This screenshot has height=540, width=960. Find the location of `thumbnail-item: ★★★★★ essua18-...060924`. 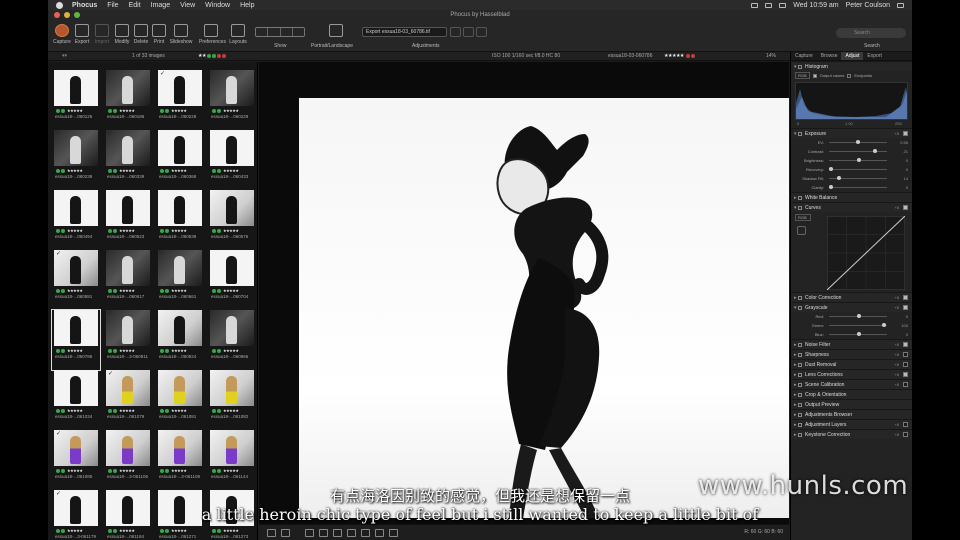

thumbnail-item: ★★★★★ essua18-...060924 is located at coordinates (180, 340).